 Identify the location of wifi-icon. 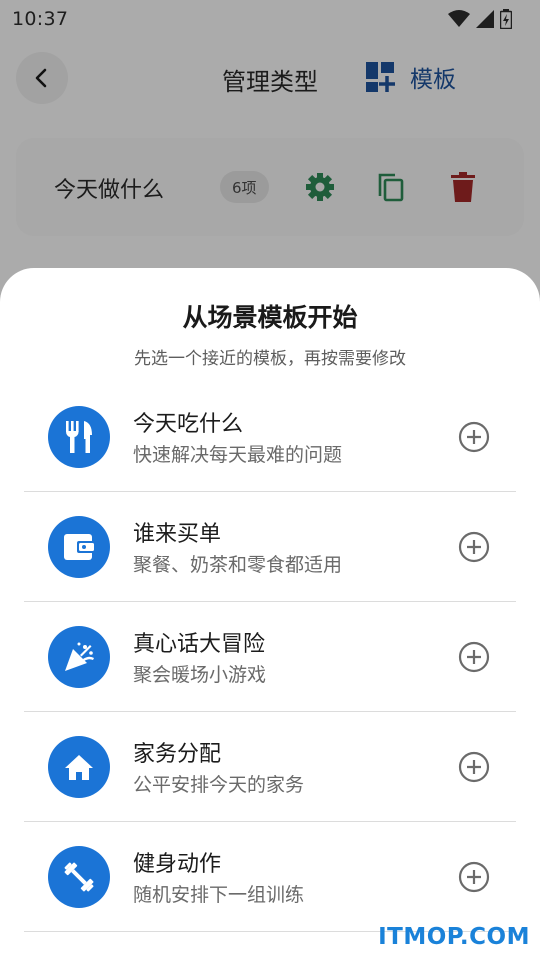
(459, 18).